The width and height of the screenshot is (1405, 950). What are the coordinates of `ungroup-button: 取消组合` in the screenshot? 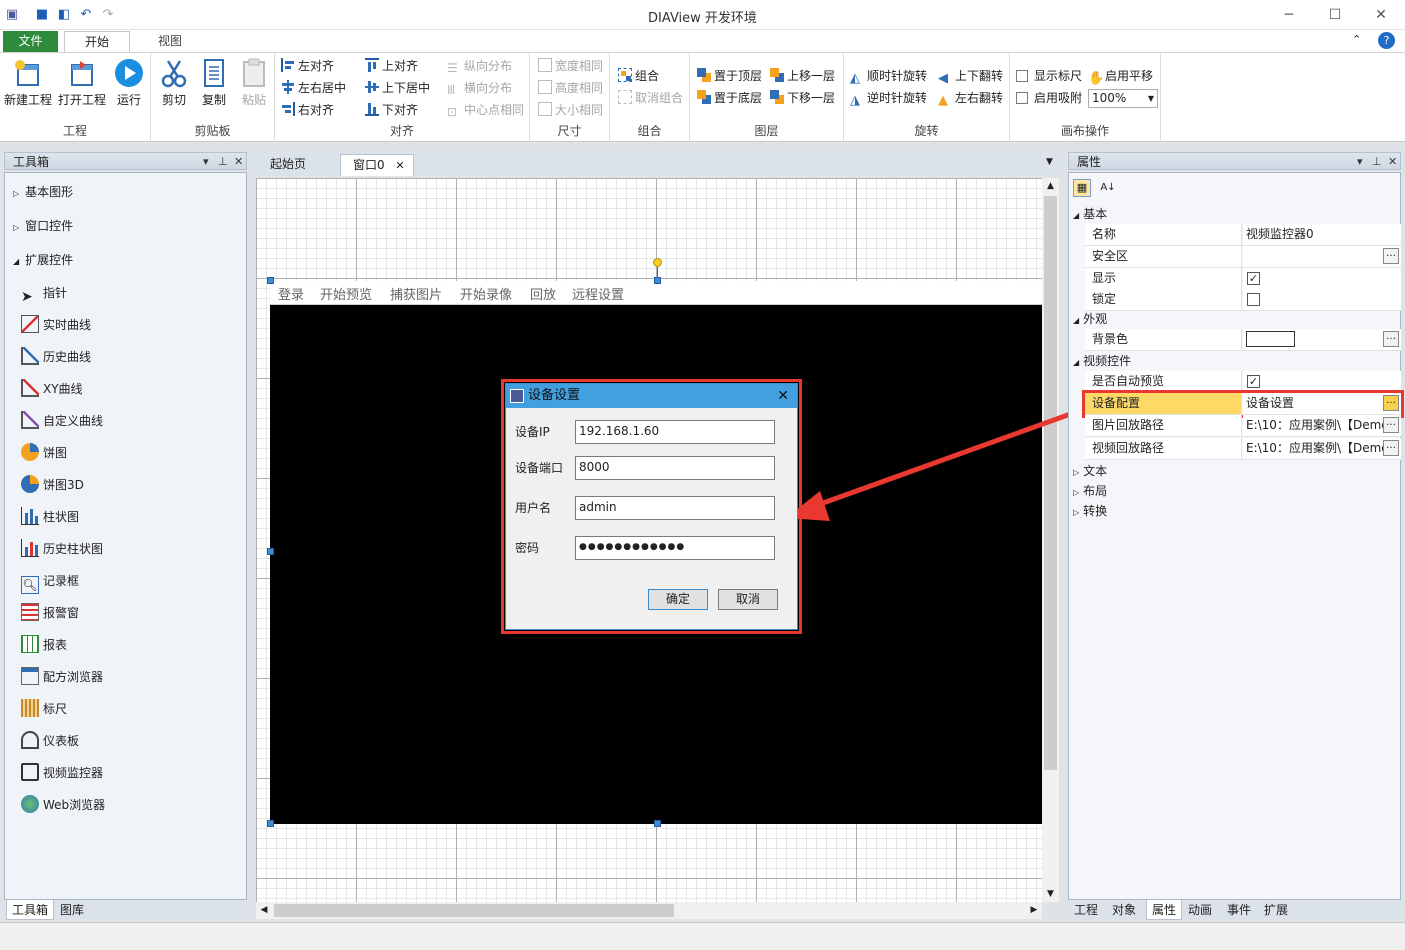 It's located at (650, 98).